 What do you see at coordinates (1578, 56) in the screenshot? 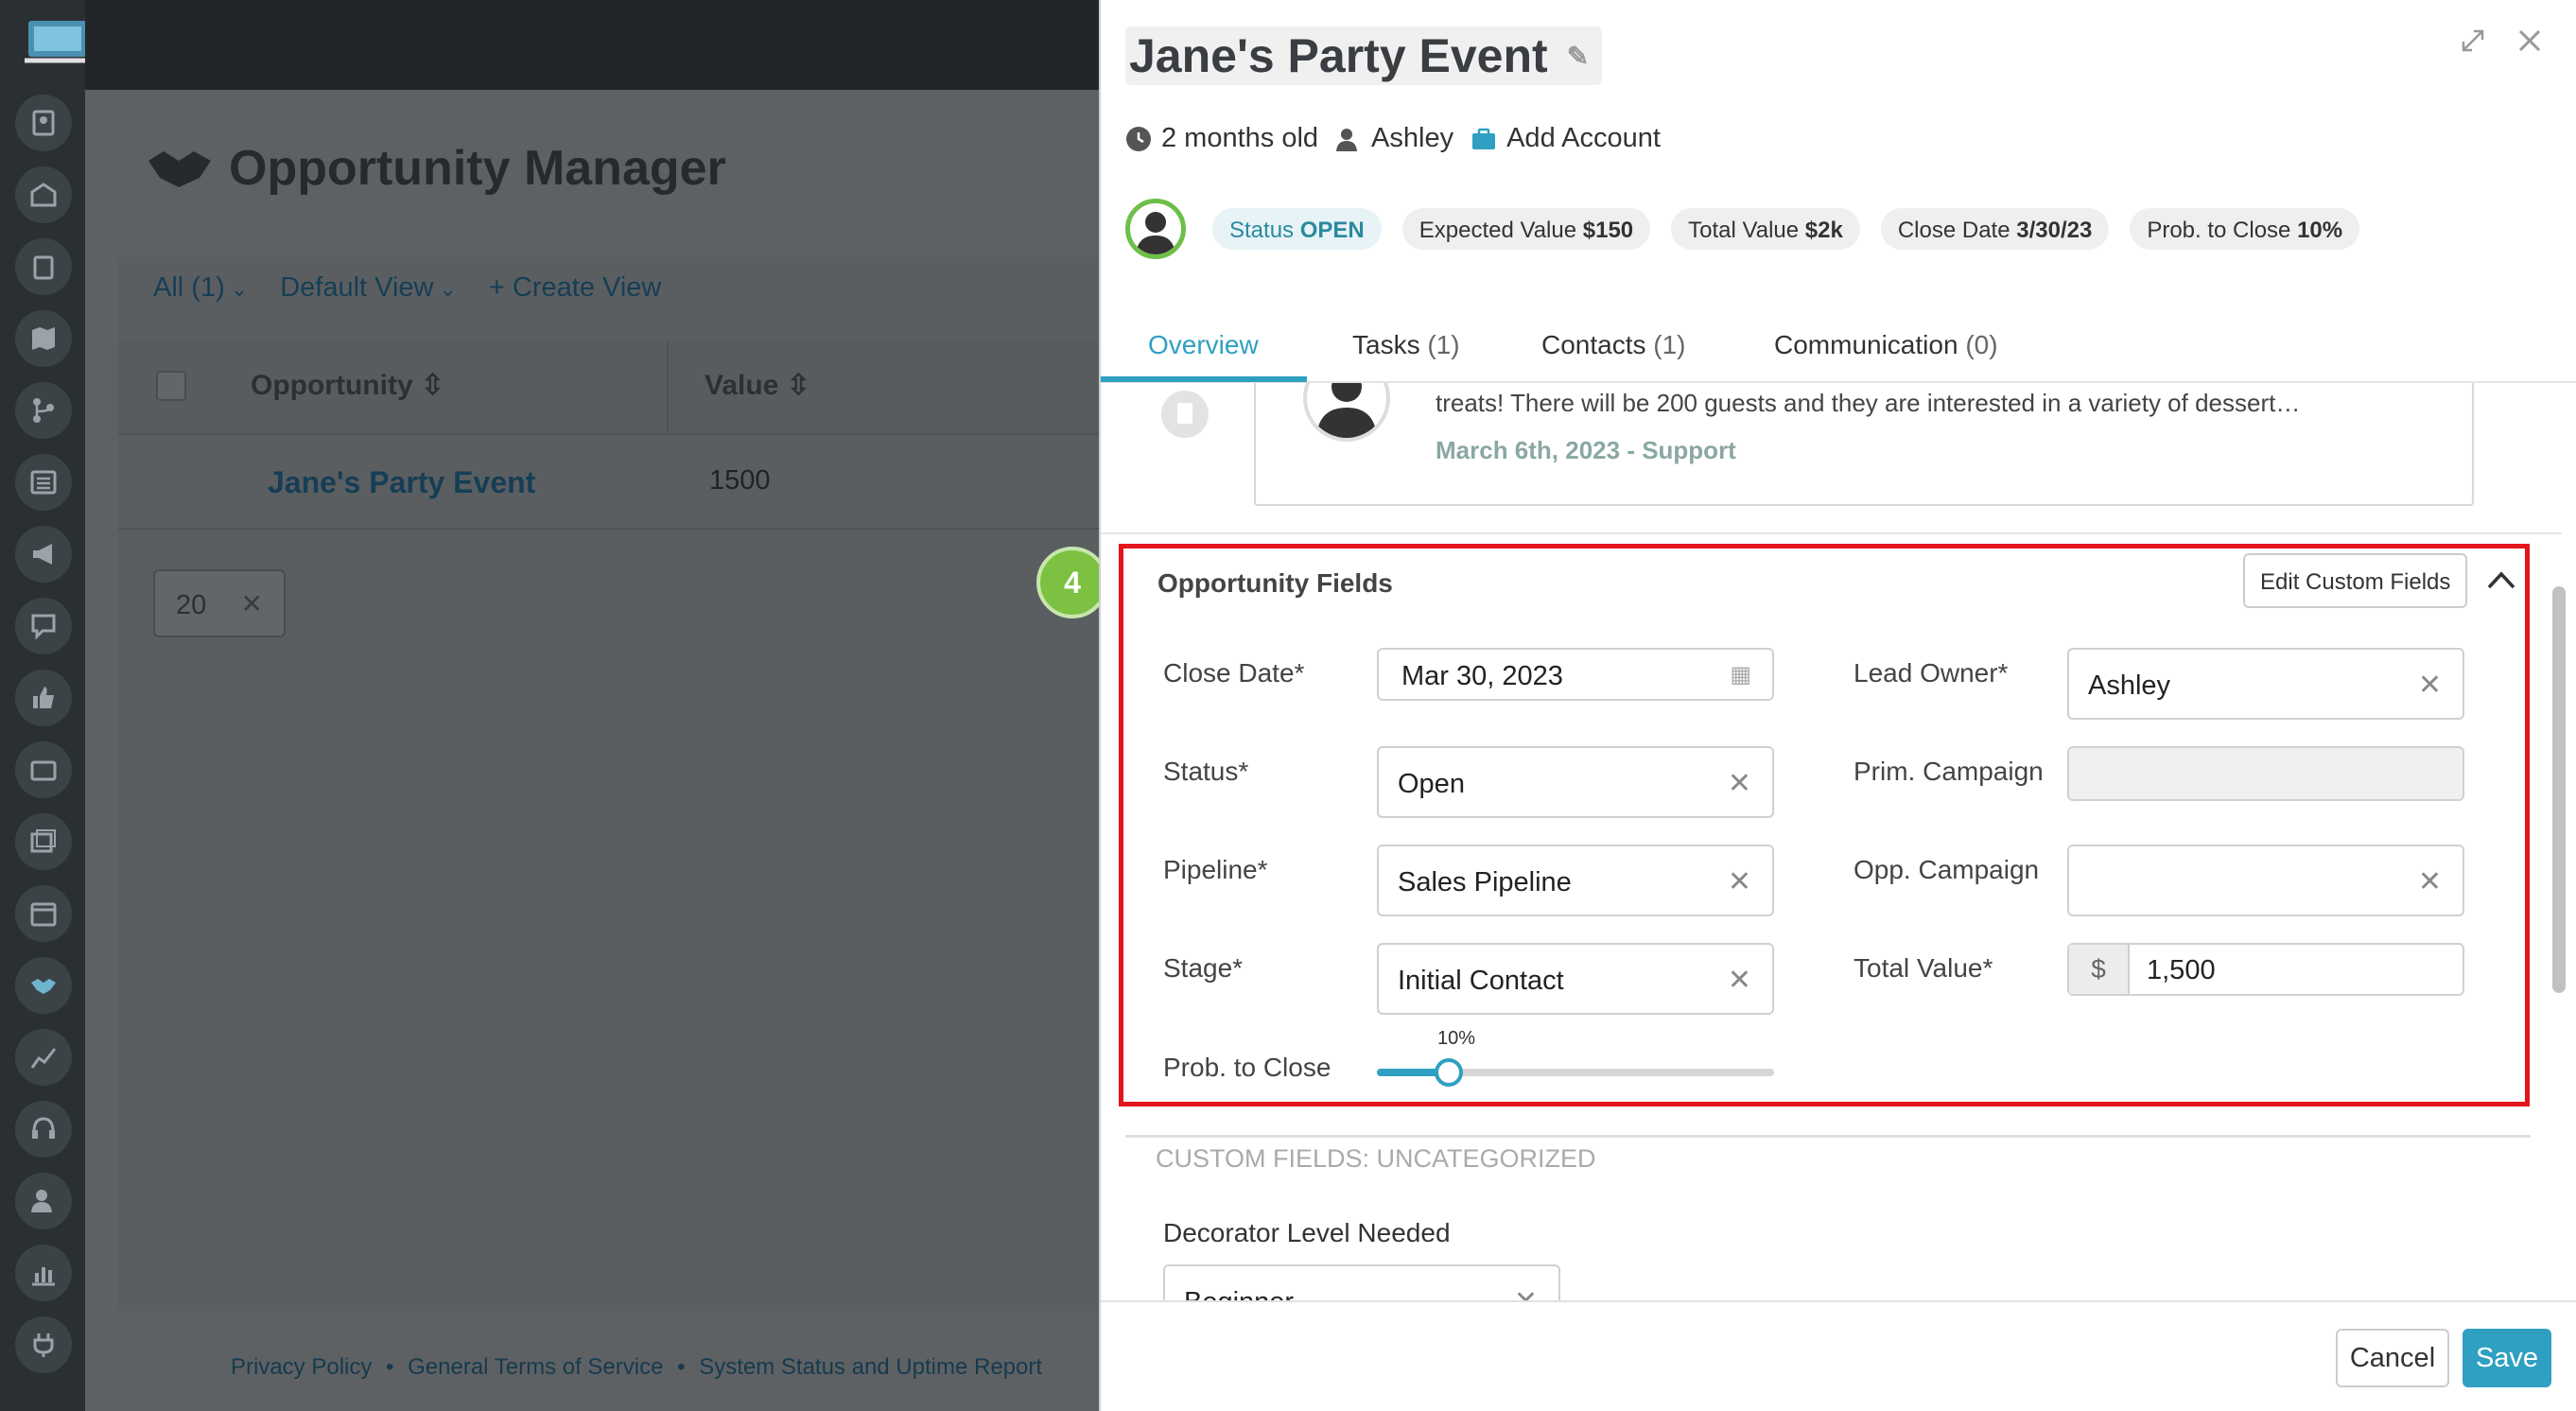
I see `edit-pencil-icon: ✎` at bounding box center [1578, 56].